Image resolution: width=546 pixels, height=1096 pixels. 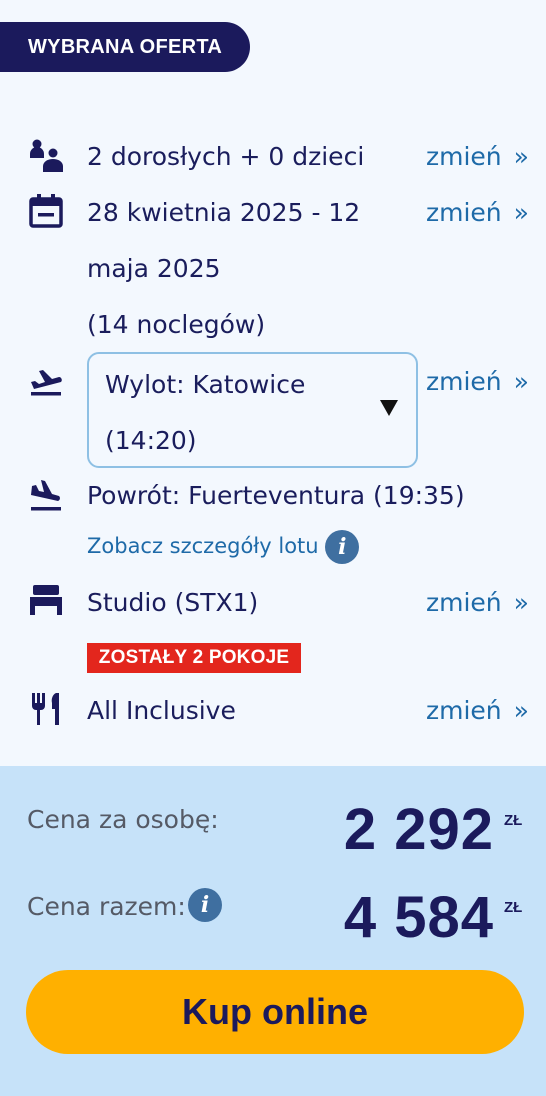 What do you see at coordinates (389, 408) in the screenshot?
I see `caret-down-icon` at bounding box center [389, 408].